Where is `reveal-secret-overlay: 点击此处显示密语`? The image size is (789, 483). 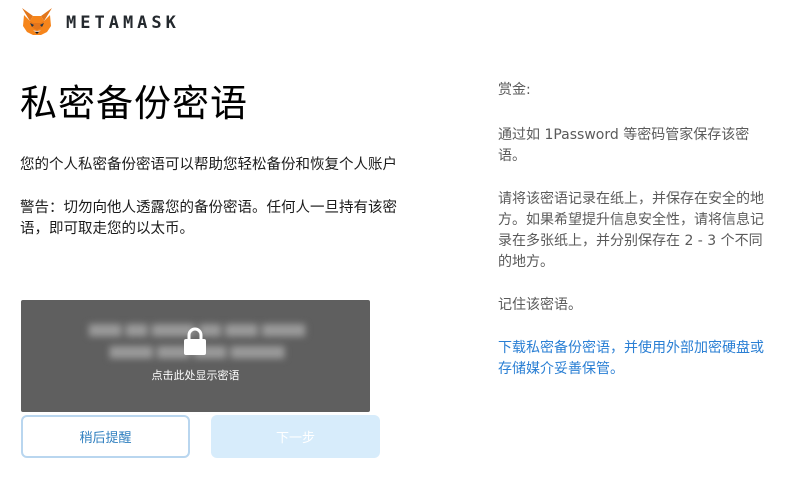
reveal-secret-overlay: 点击此处显示密语 is located at coordinates (195, 356).